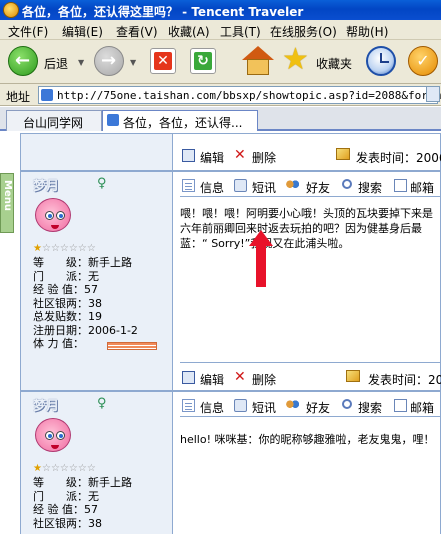  I want to click on window-title: 各位，各位，还认得这里吗？ - Tencent Traveler, so click(163, 12).